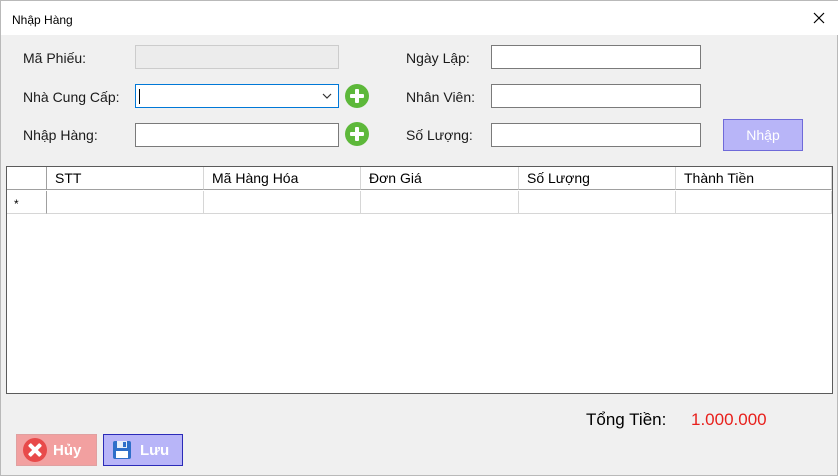 Image resolution: width=838 pixels, height=476 pixels. What do you see at coordinates (27, 178) in the screenshot?
I see `row-header-corner` at bounding box center [27, 178].